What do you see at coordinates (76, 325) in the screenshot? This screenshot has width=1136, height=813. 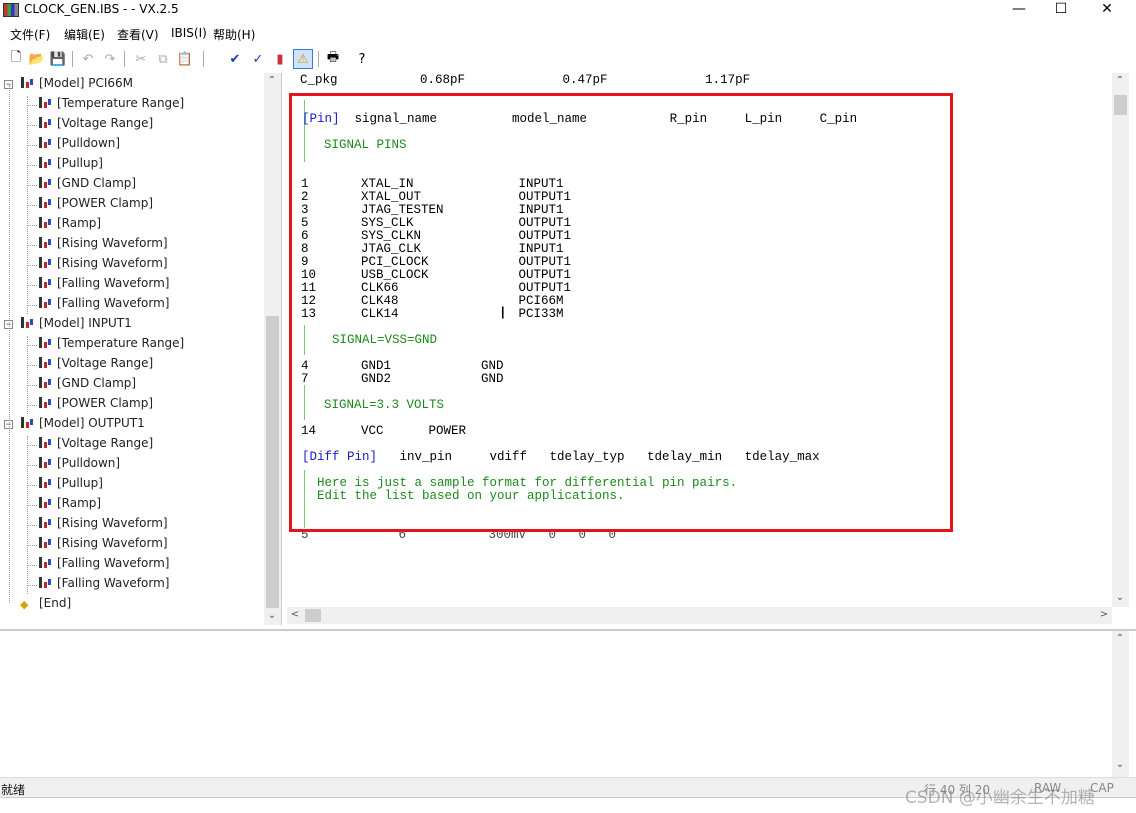 I see `tree-model-node: [Model] INPUT1` at bounding box center [76, 325].